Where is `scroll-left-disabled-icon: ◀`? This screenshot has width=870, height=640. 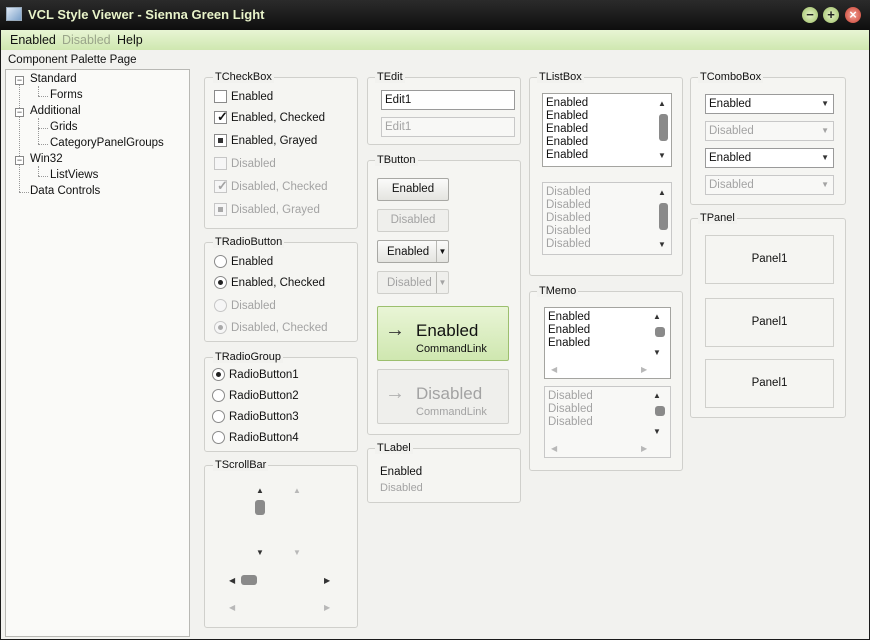 scroll-left-disabled-icon: ◀ is located at coordinates (232, 607).